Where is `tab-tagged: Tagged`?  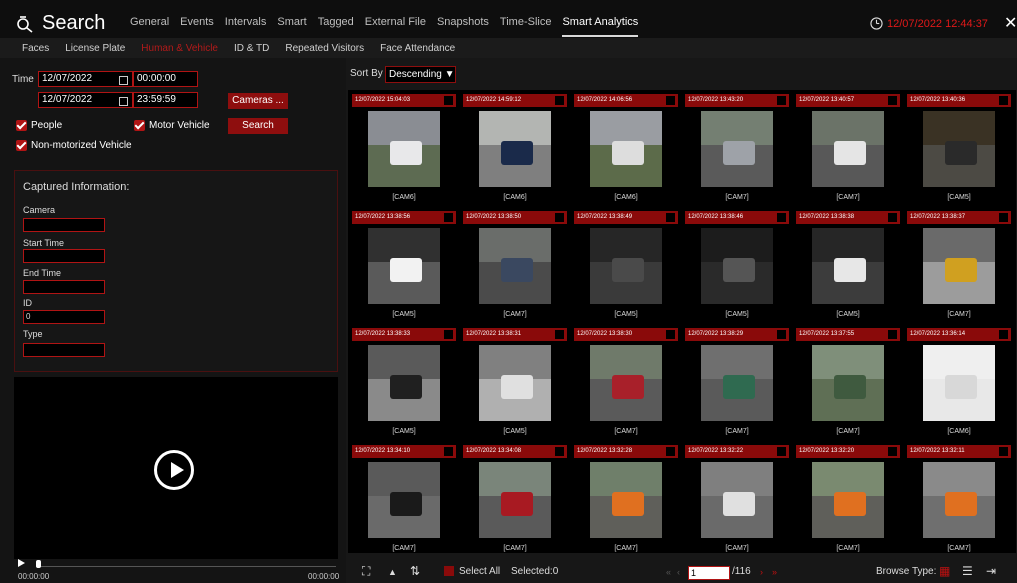 tab-tagged: Tagged is located at coordinates (336, 26).